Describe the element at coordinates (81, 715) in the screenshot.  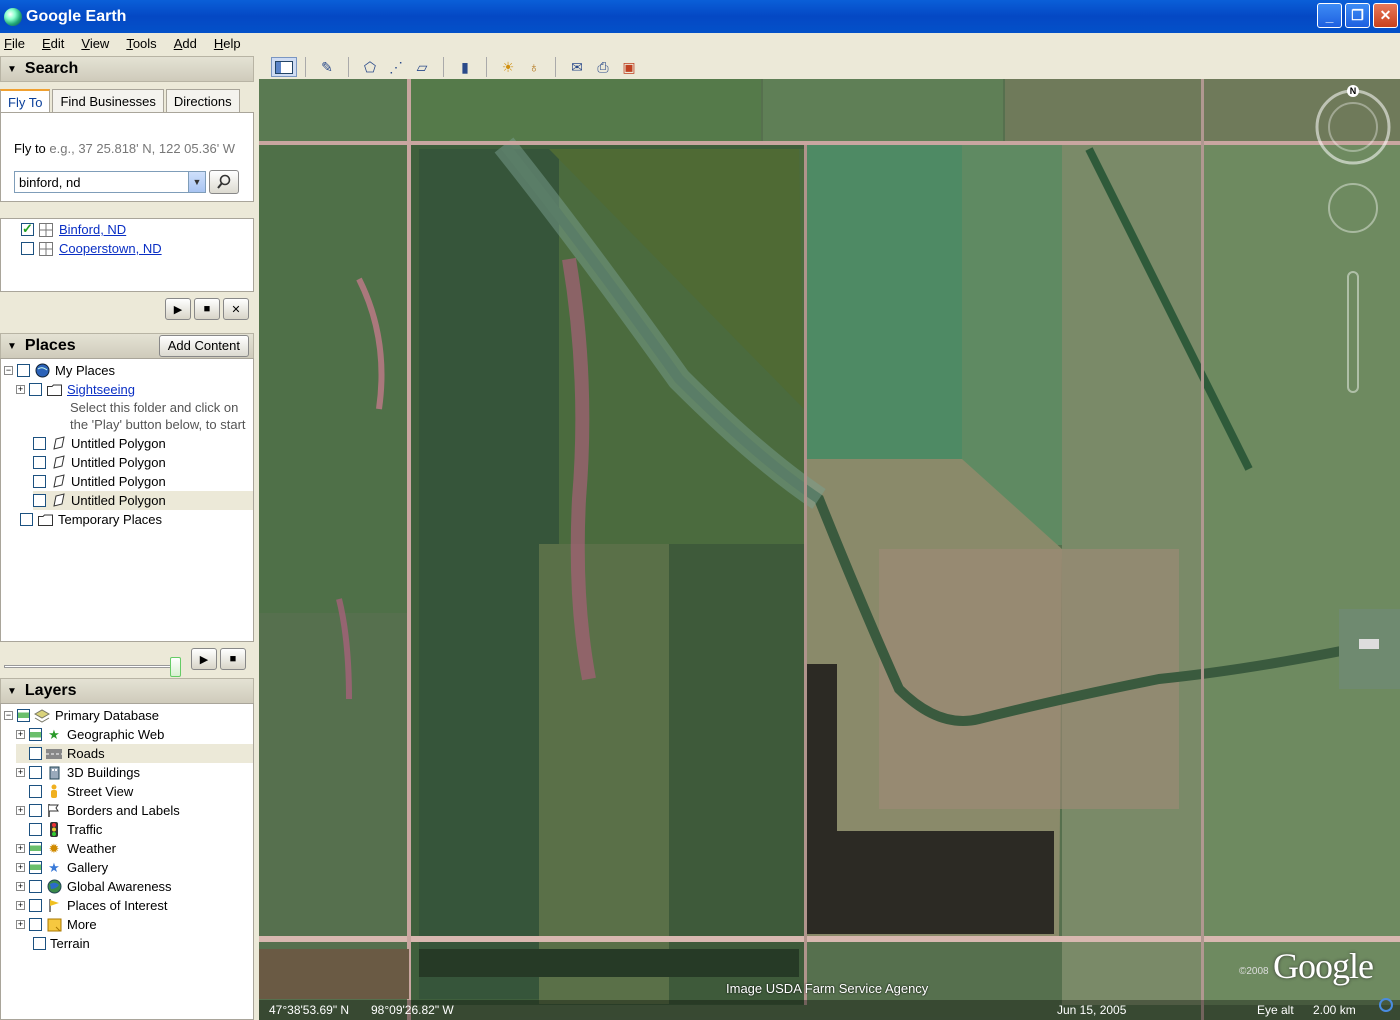
I see `tree-item-primary-database: − Primary Database` at that location.